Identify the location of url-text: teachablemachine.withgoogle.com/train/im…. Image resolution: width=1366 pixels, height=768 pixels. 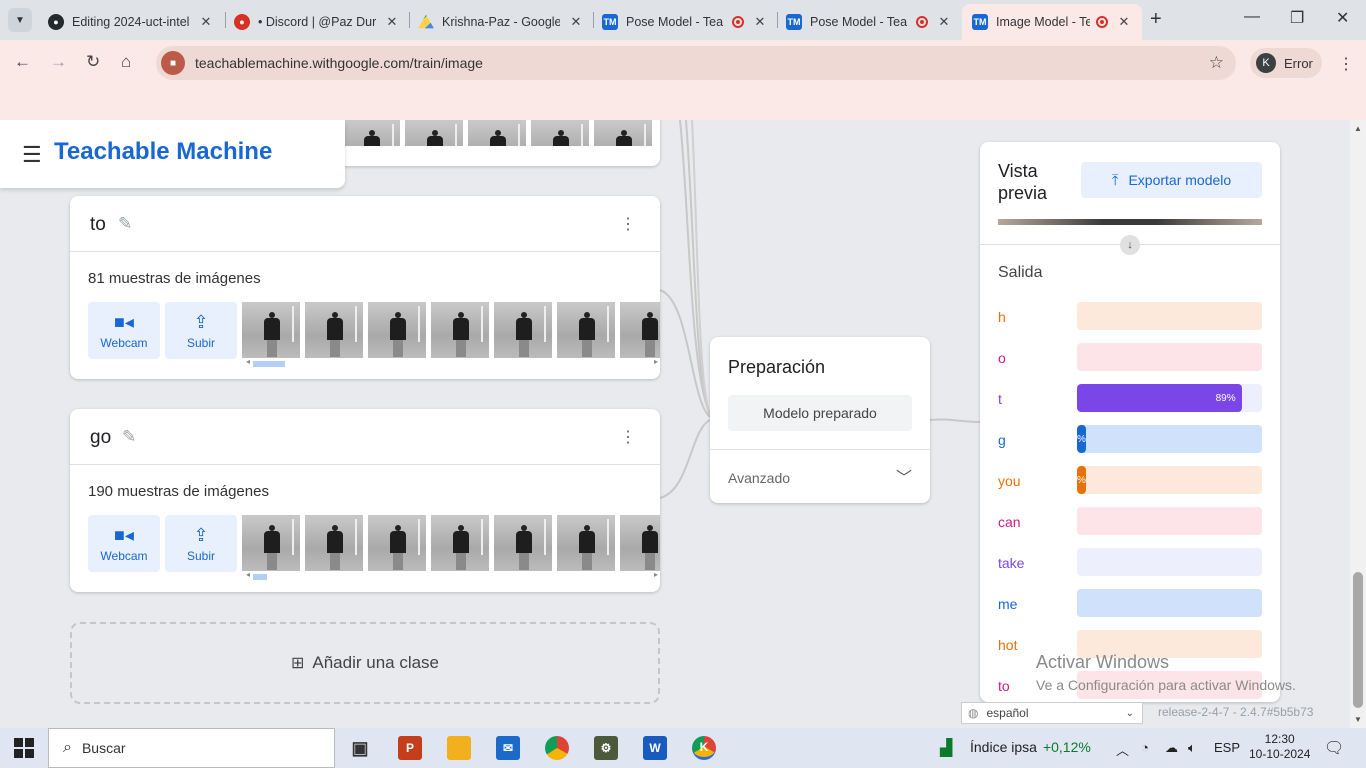
(339, 63).